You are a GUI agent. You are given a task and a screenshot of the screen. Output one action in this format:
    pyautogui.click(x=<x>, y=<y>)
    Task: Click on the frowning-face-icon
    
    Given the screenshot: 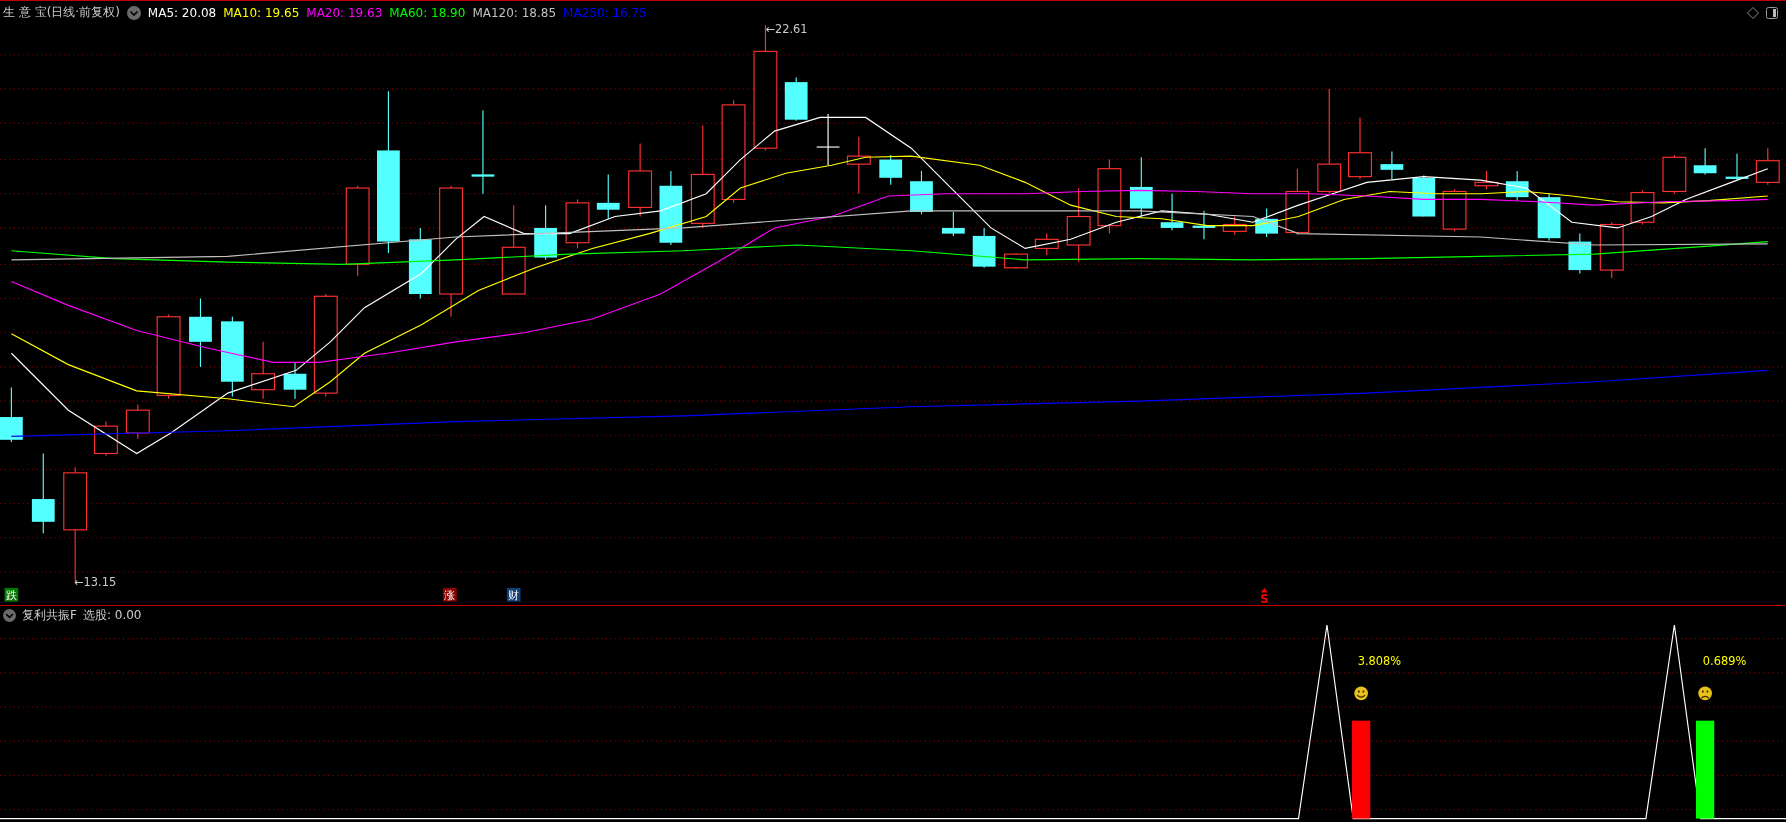 What is the action you would take?
    pyautogui.click(x=1705, y=693)
    